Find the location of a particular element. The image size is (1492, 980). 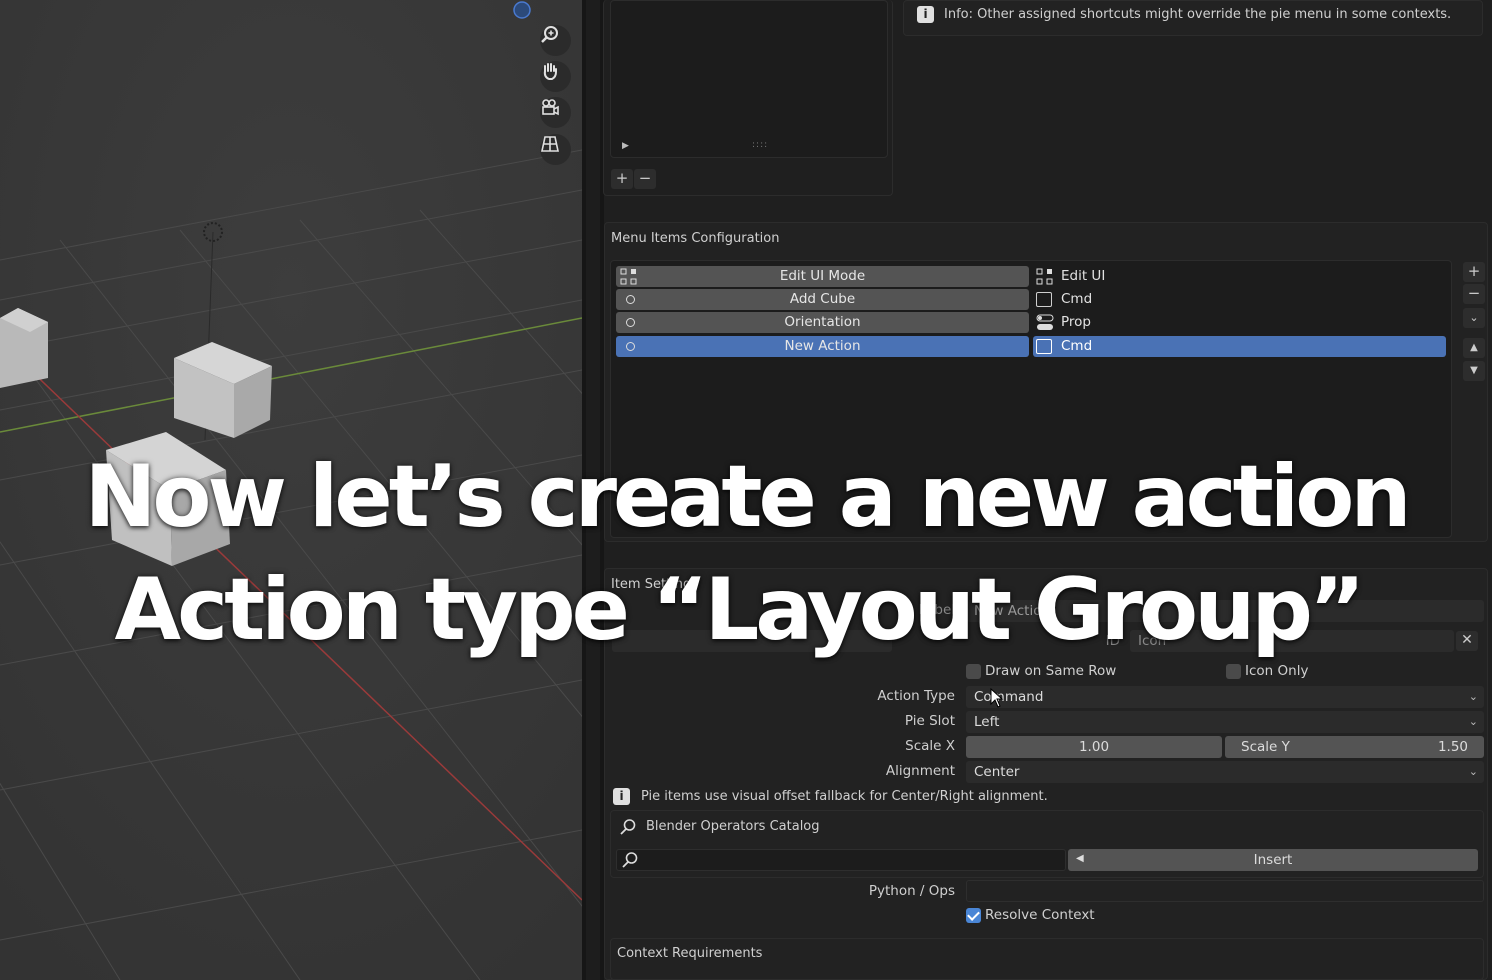

caption-line-2: Action type “Layout Group” is located at coordinates (740, 610).